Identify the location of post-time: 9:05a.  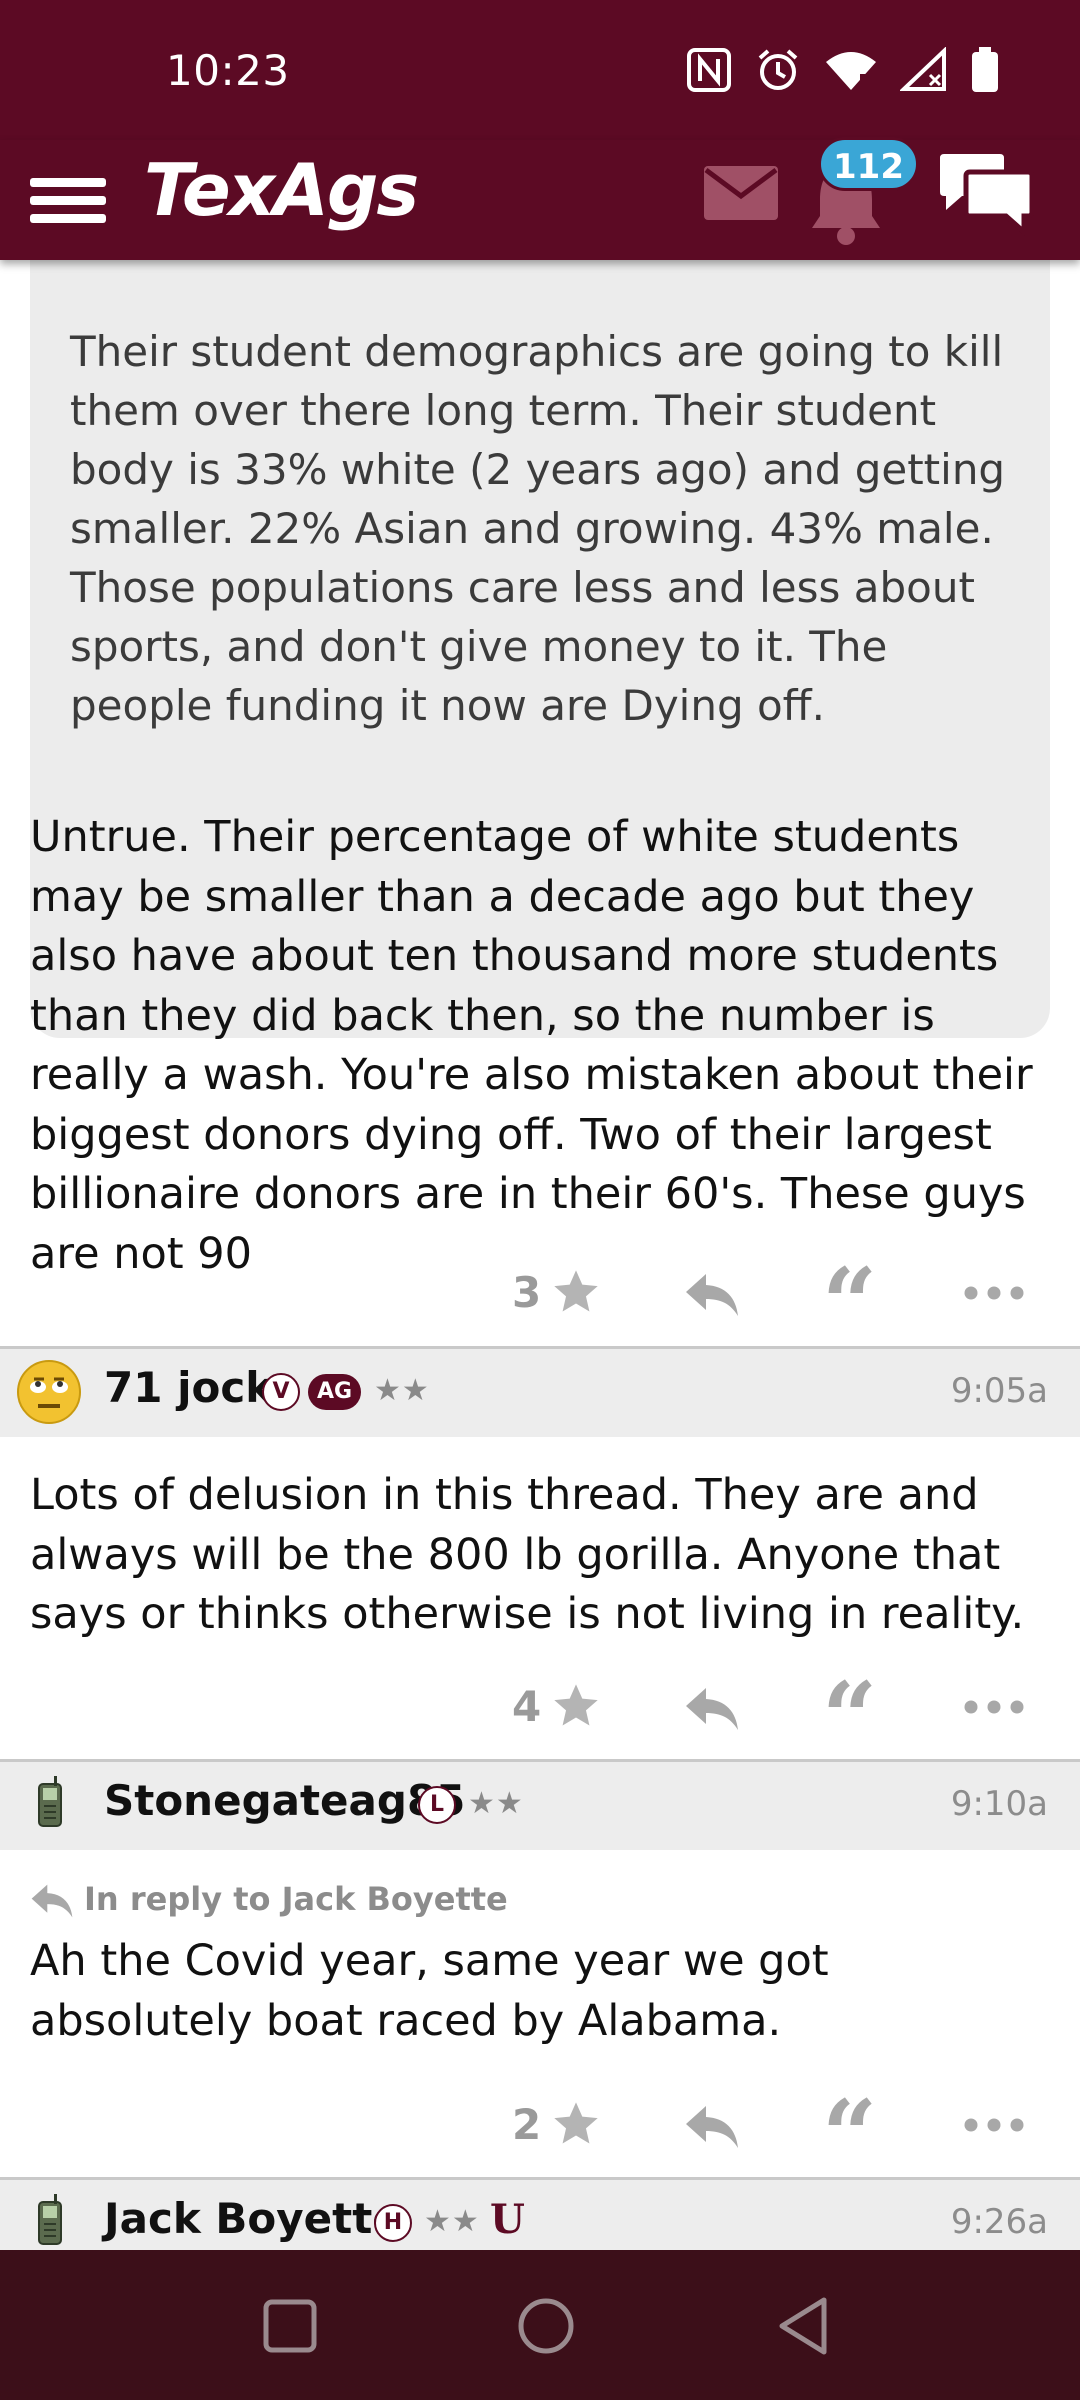
(999, 1391).